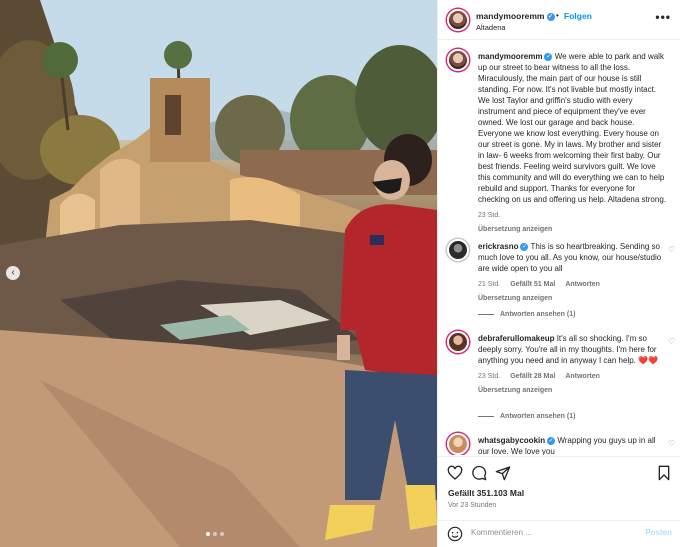 This screenshot has height=547, width=680. Describe the element at coordinates (664, 473) in the screenshot. I see `save-bookmark-icon` at that location.